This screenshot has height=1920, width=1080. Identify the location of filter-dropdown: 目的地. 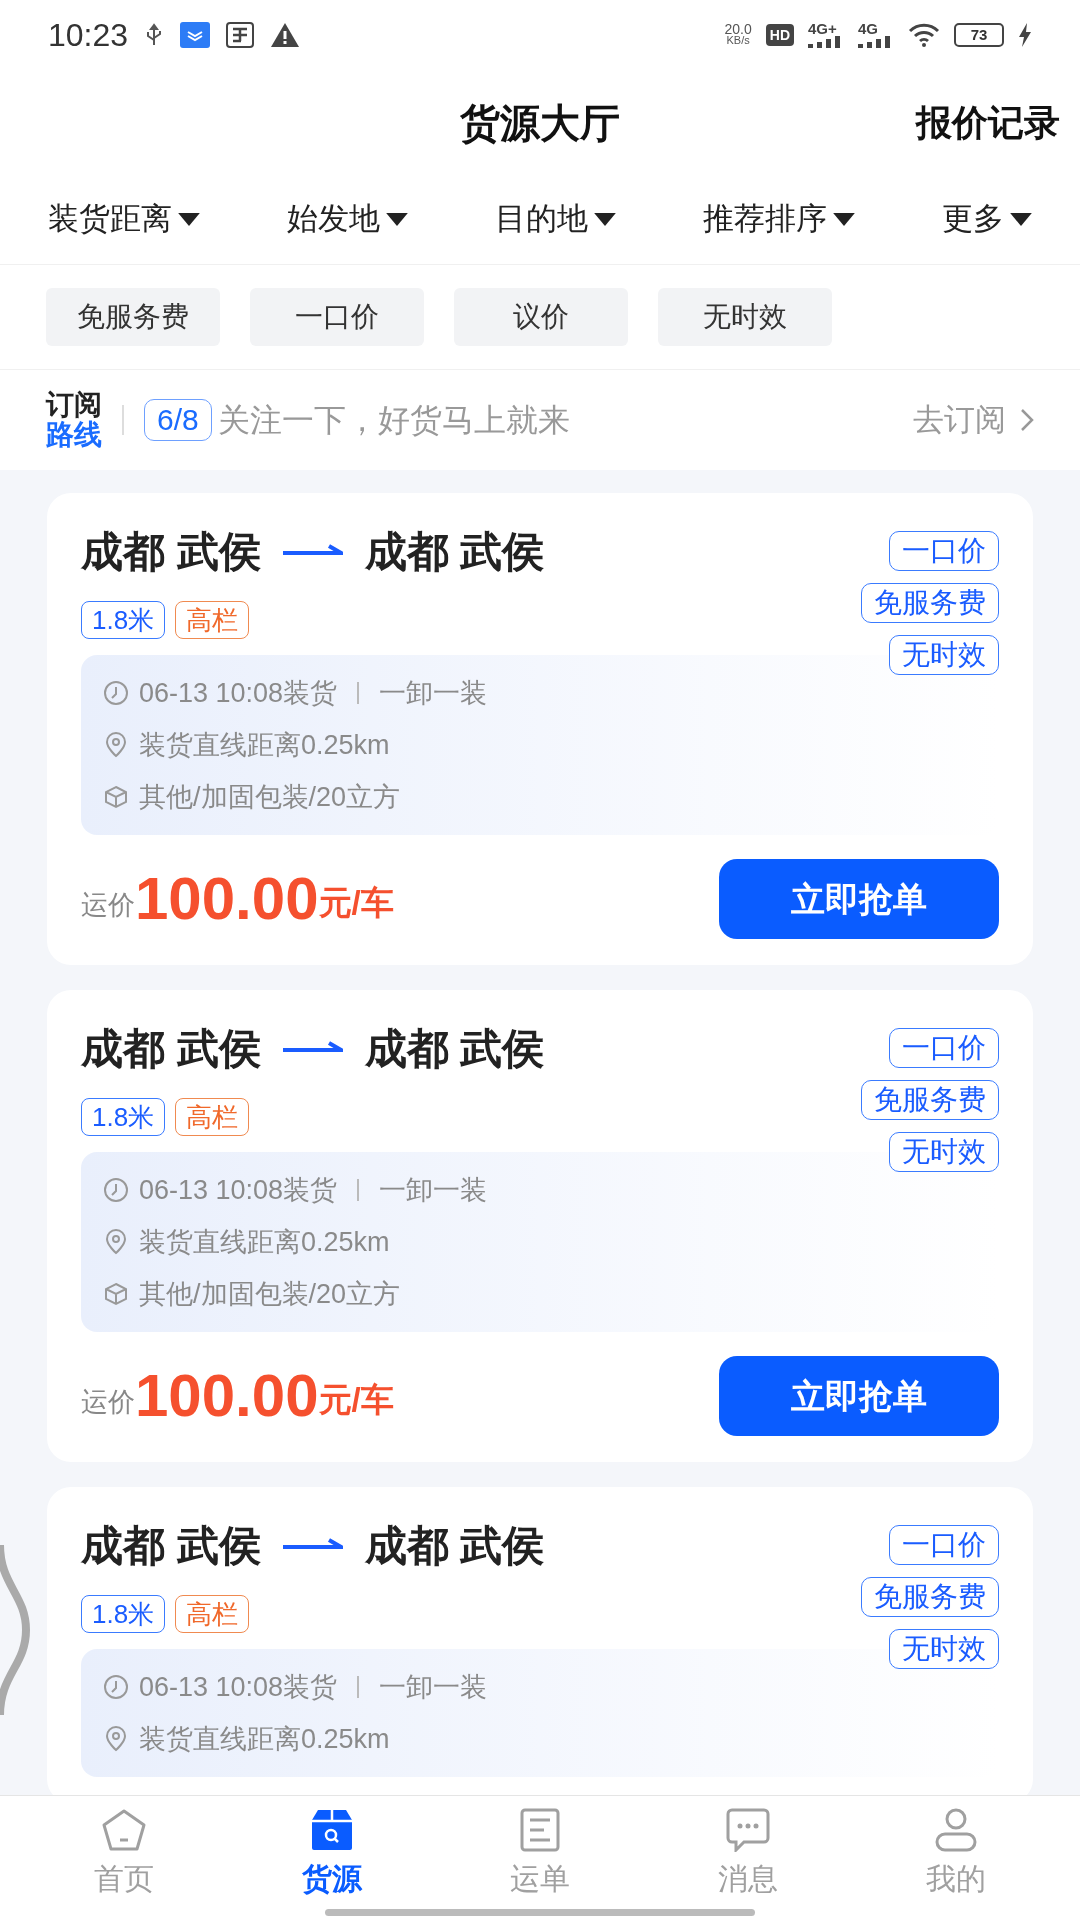
(555, 219).